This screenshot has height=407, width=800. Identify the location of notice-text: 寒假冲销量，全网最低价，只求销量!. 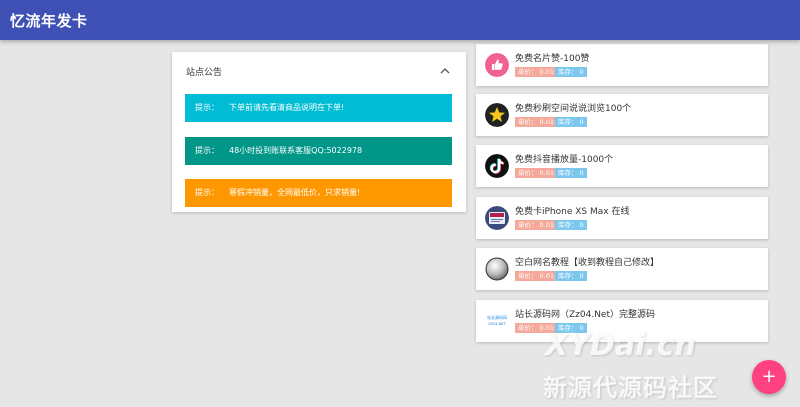
(295, 192).